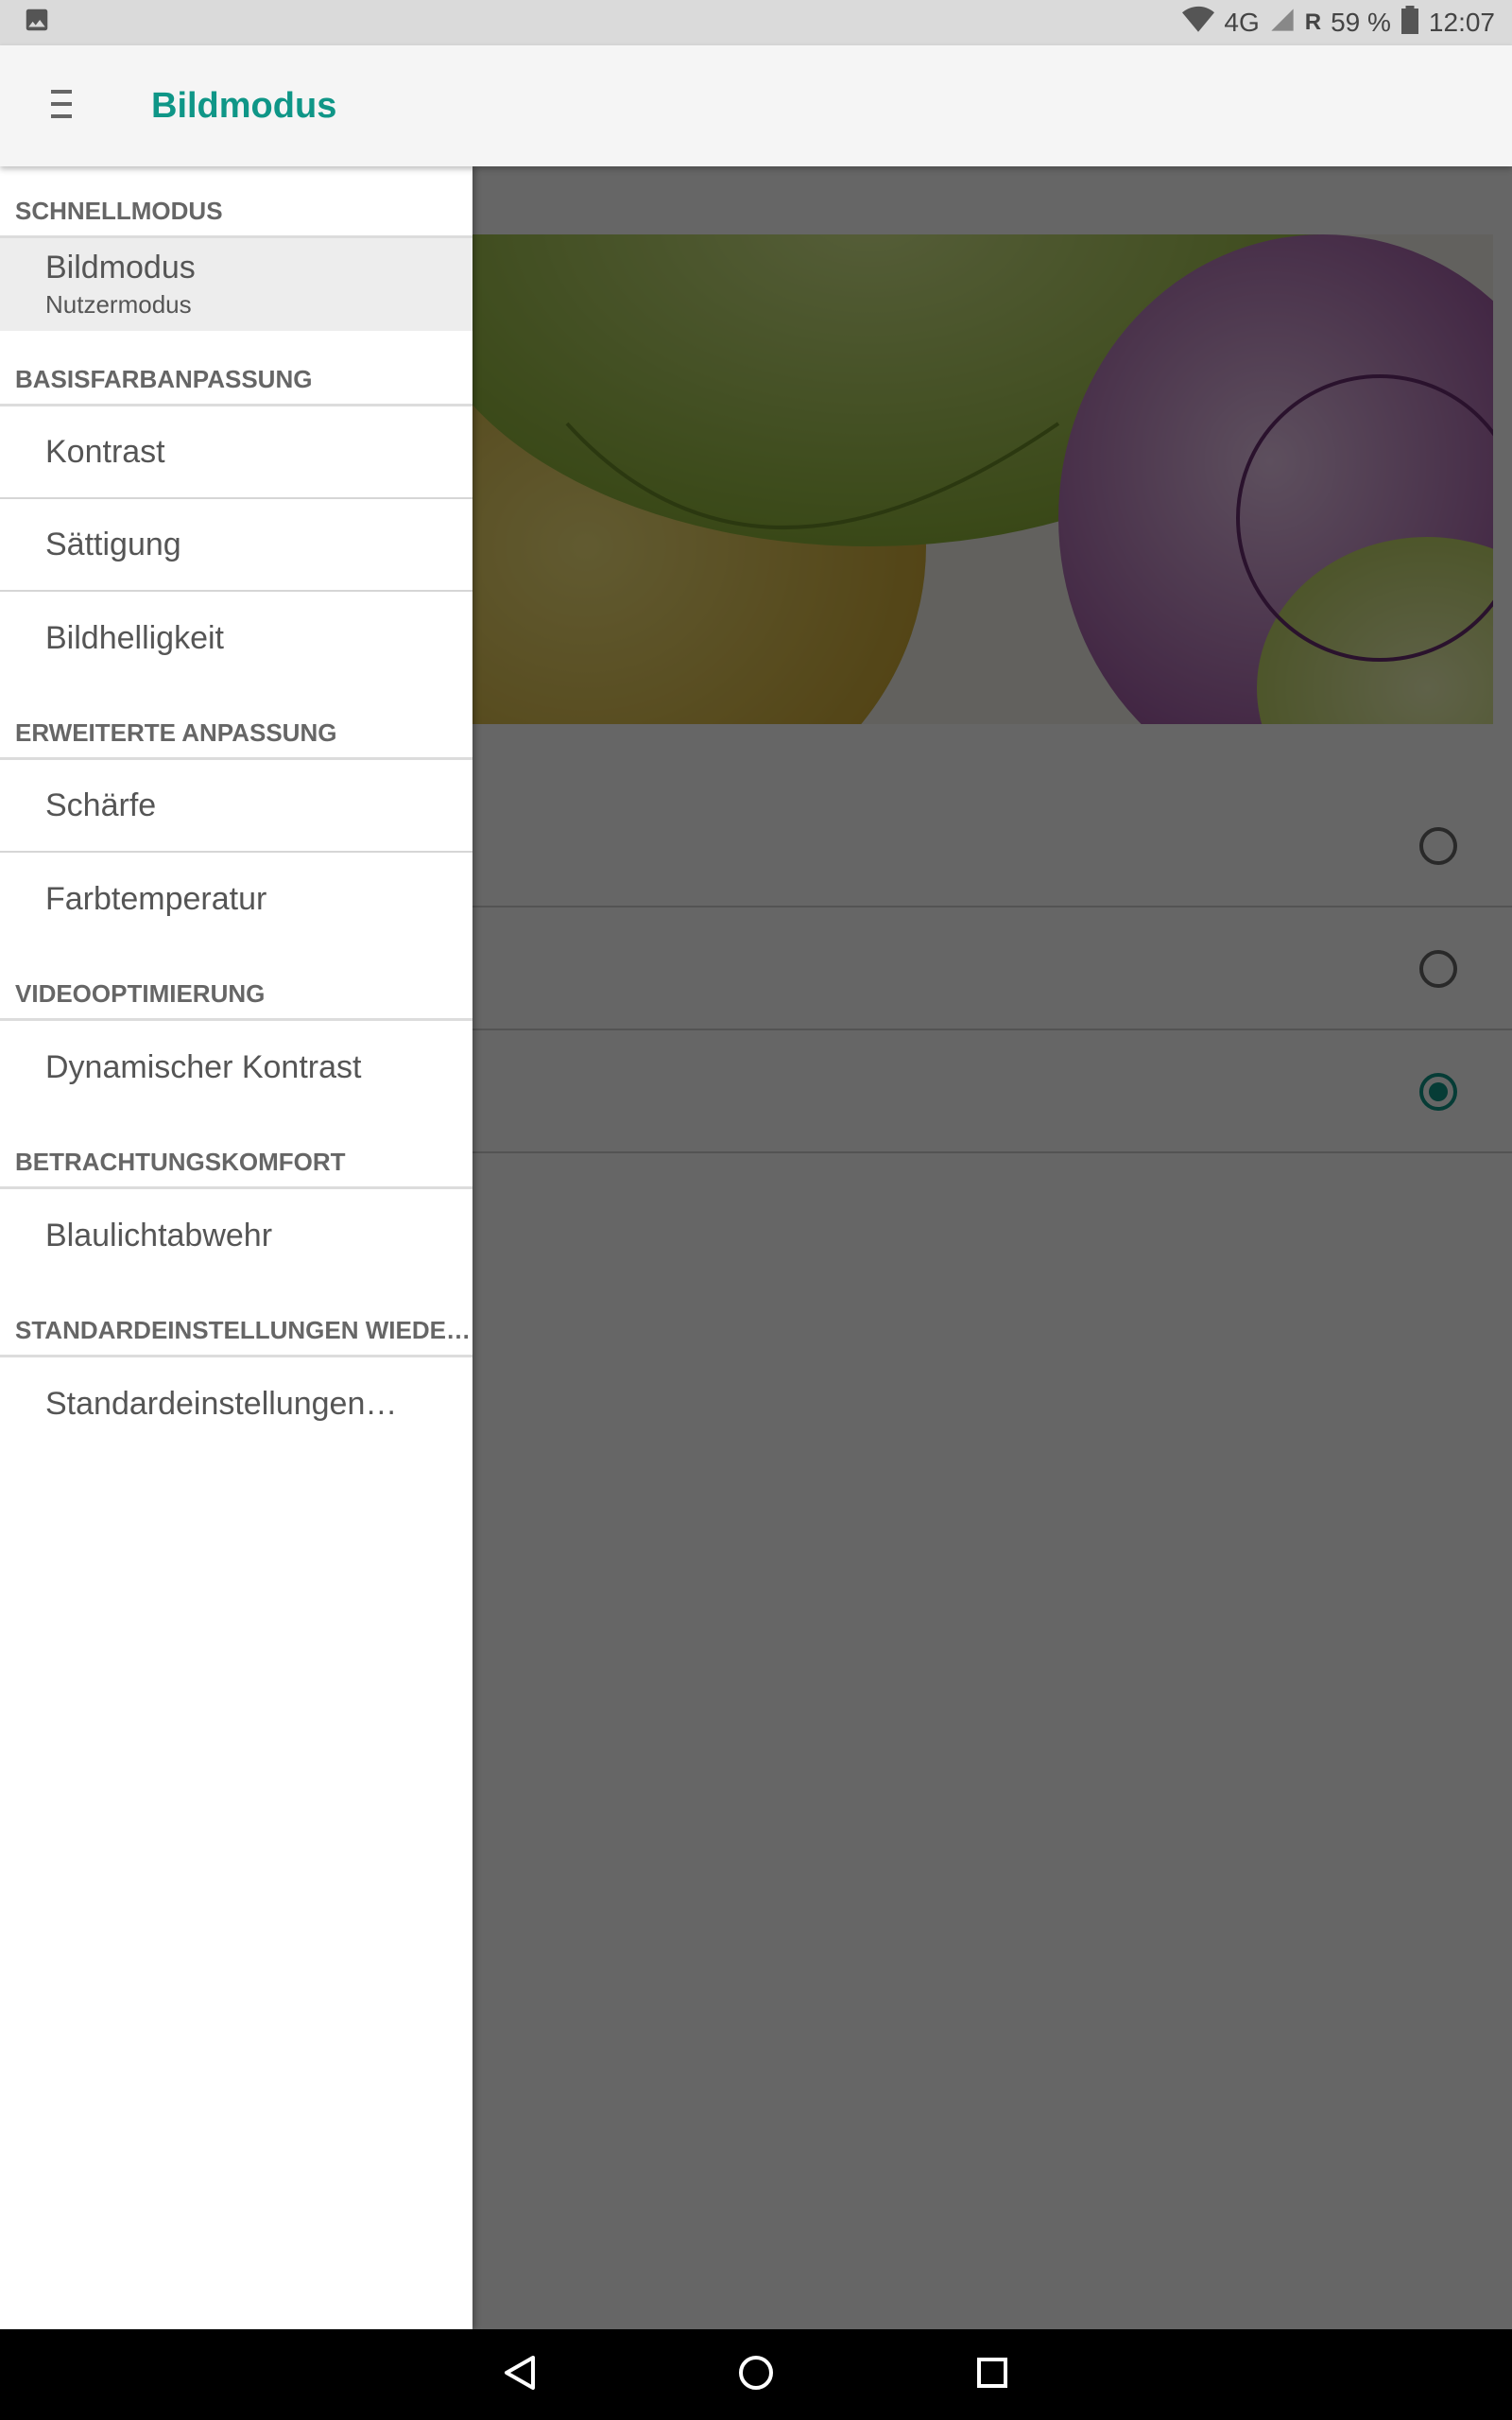  Describe the element at coordinates (1242, 22) in the screenshot. I see `network-type: 4G` at that location.